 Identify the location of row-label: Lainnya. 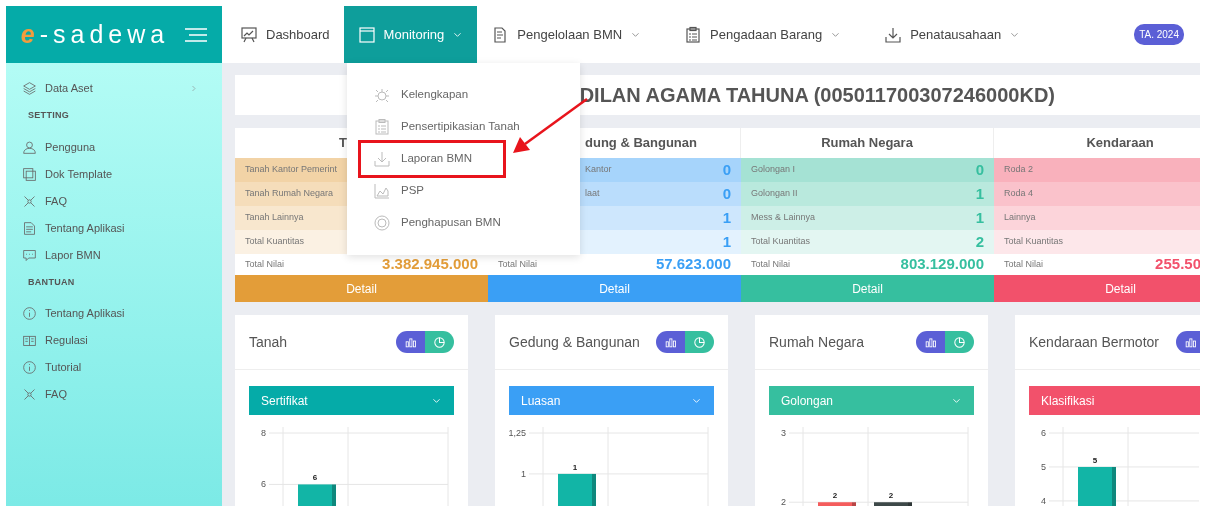
(1020, 218).